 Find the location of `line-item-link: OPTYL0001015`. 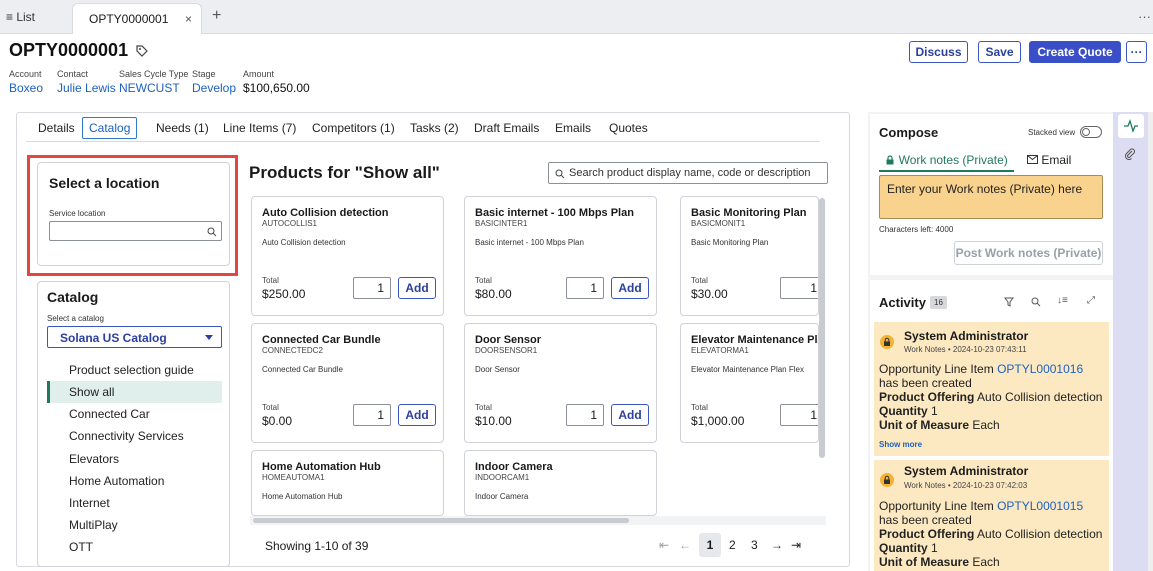

line-item-link: OPTYL0001015 is located at coordinates (1040, 506).